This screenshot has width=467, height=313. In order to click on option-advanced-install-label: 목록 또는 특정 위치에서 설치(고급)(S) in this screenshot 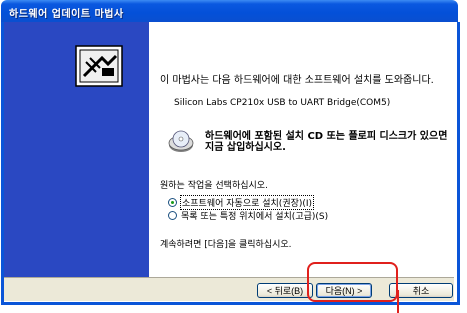, I will do `click(254, 215)`.